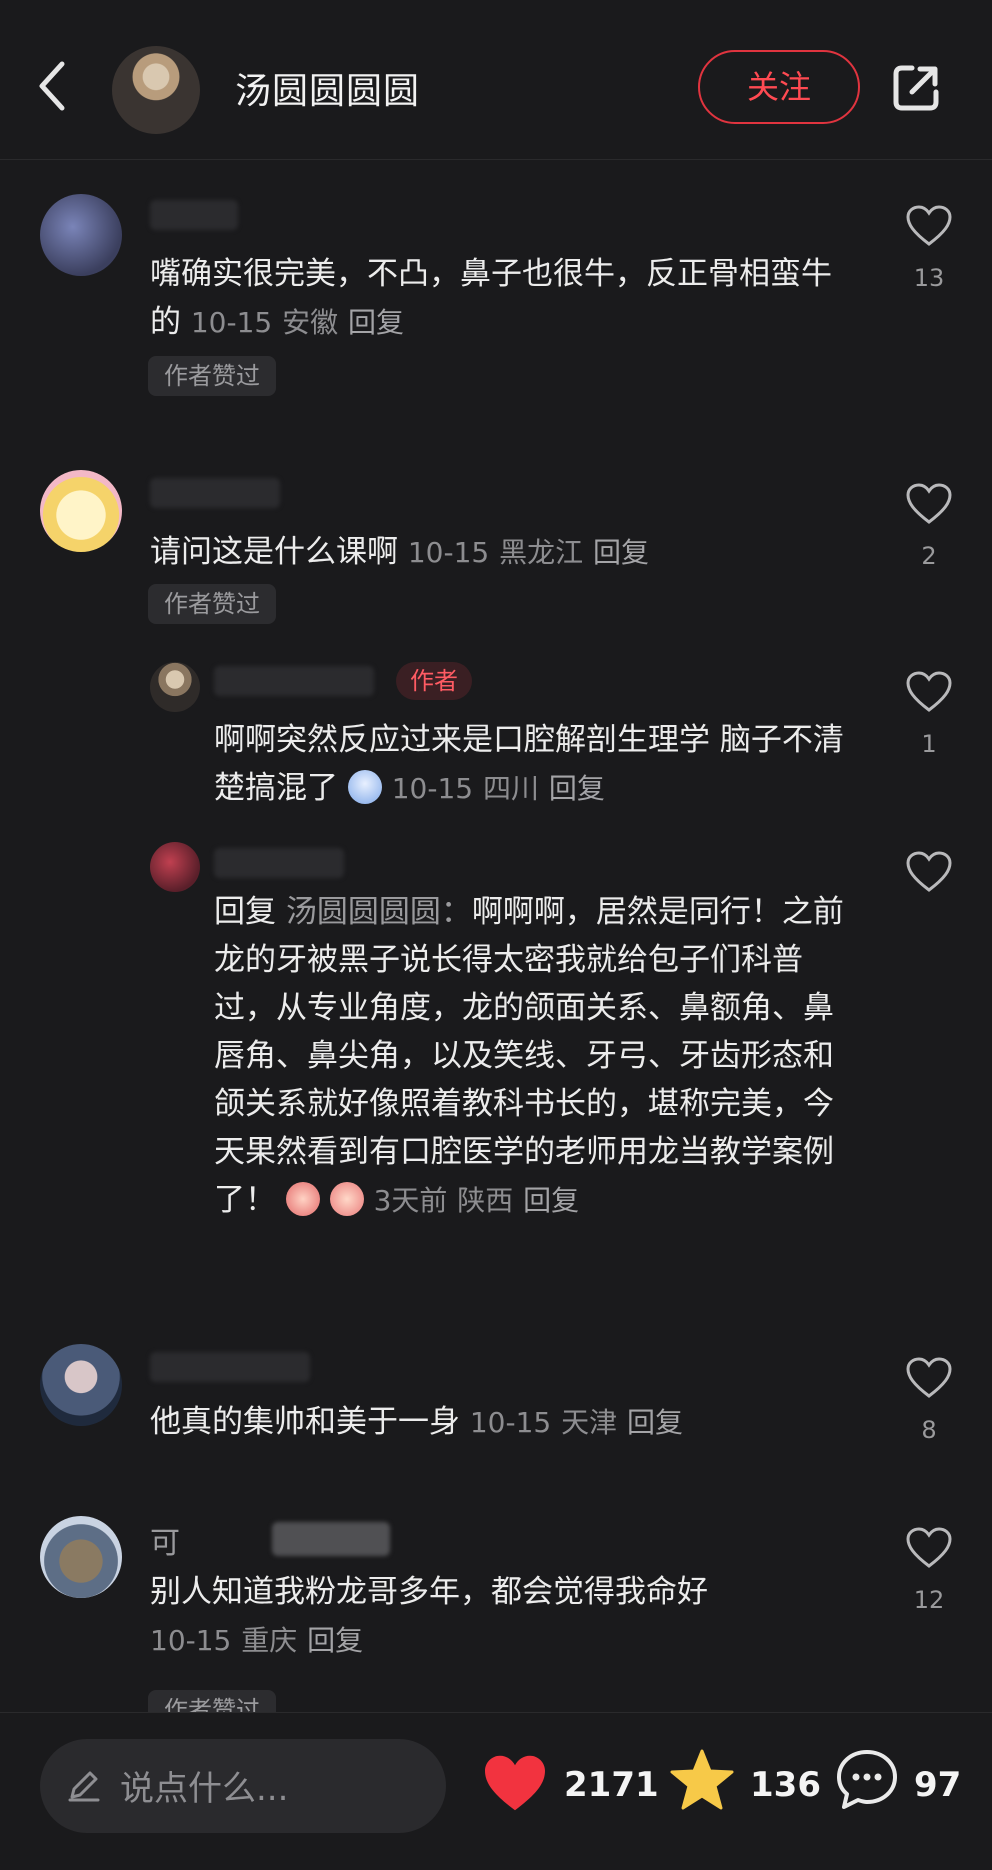 This screenshot has width=992, height=1870. Describe the element at coordinates (785, 1785) in the screenshot. I see `favorite-count: 136` at that location.